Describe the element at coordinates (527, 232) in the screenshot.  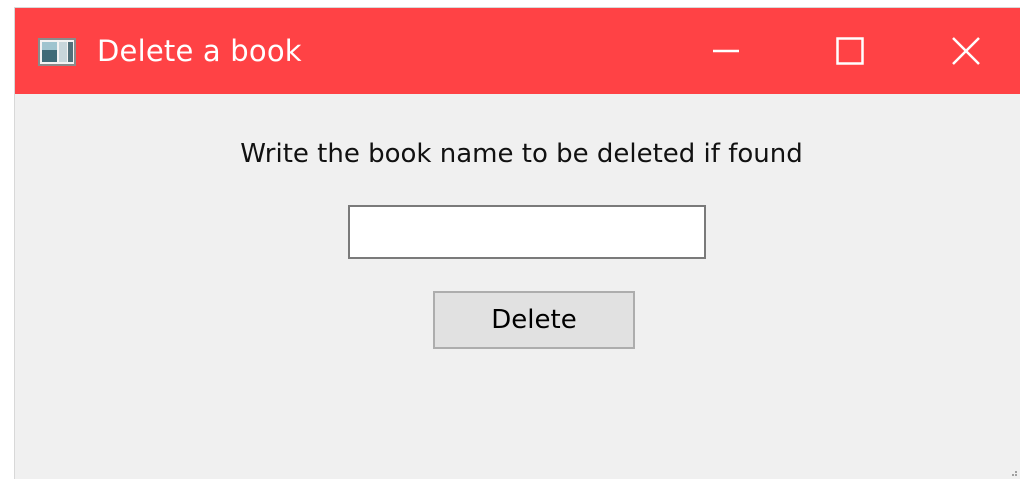
I see `book-name-input` at that location.